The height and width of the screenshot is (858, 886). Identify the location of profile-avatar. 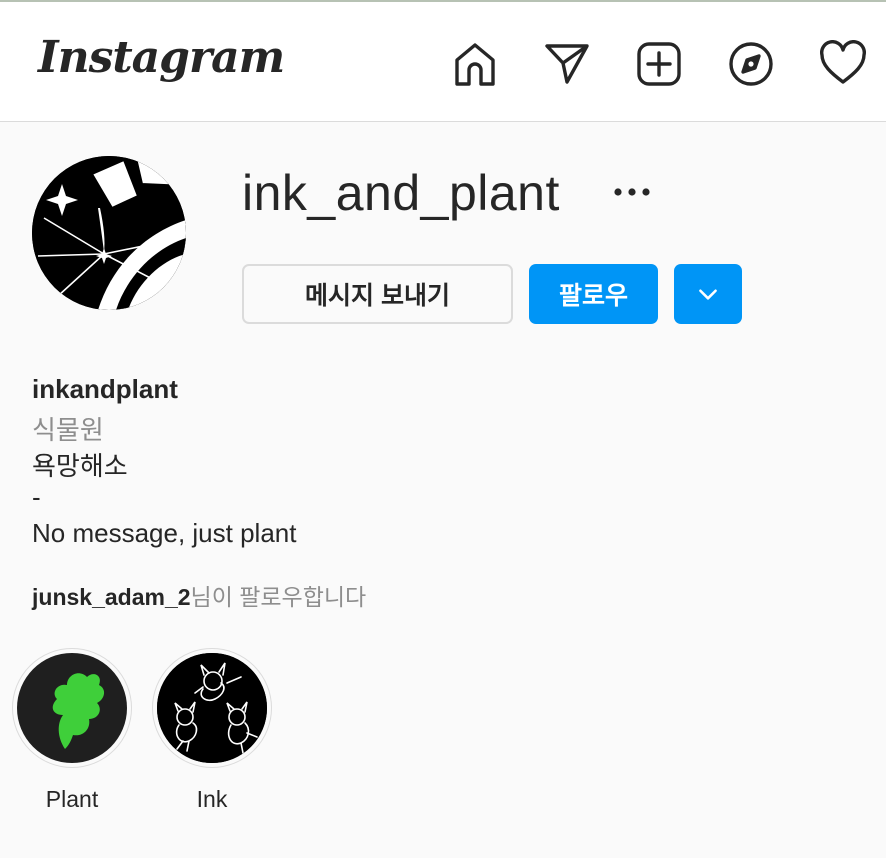
(109, 233).